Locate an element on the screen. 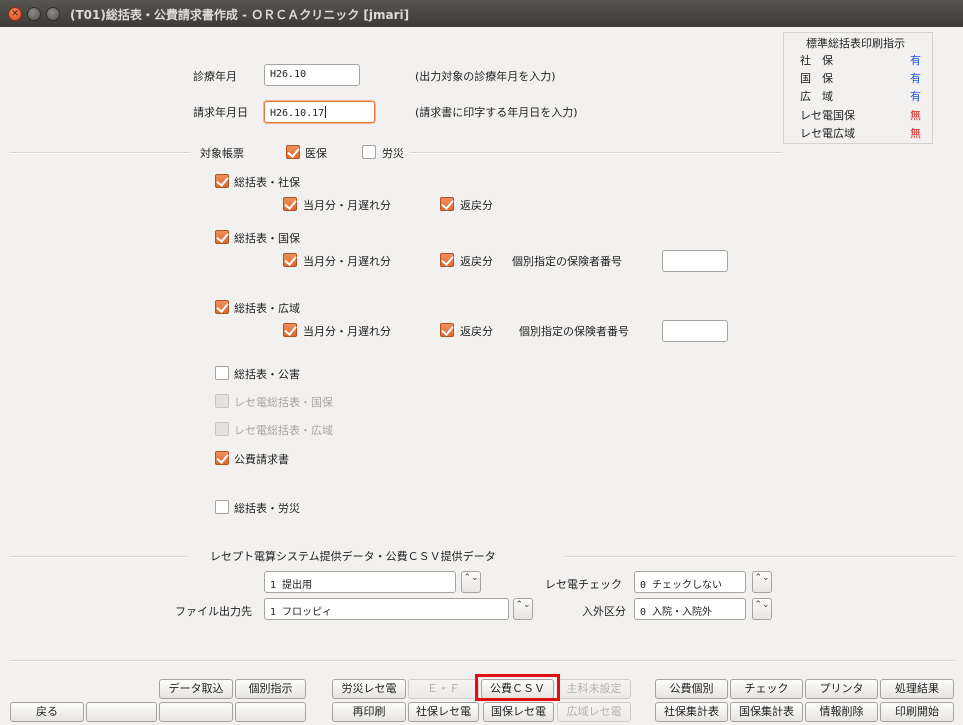 The height and width of the screenshot is (725, 963). rousai-checkbox is located at coordinates (369, 152).